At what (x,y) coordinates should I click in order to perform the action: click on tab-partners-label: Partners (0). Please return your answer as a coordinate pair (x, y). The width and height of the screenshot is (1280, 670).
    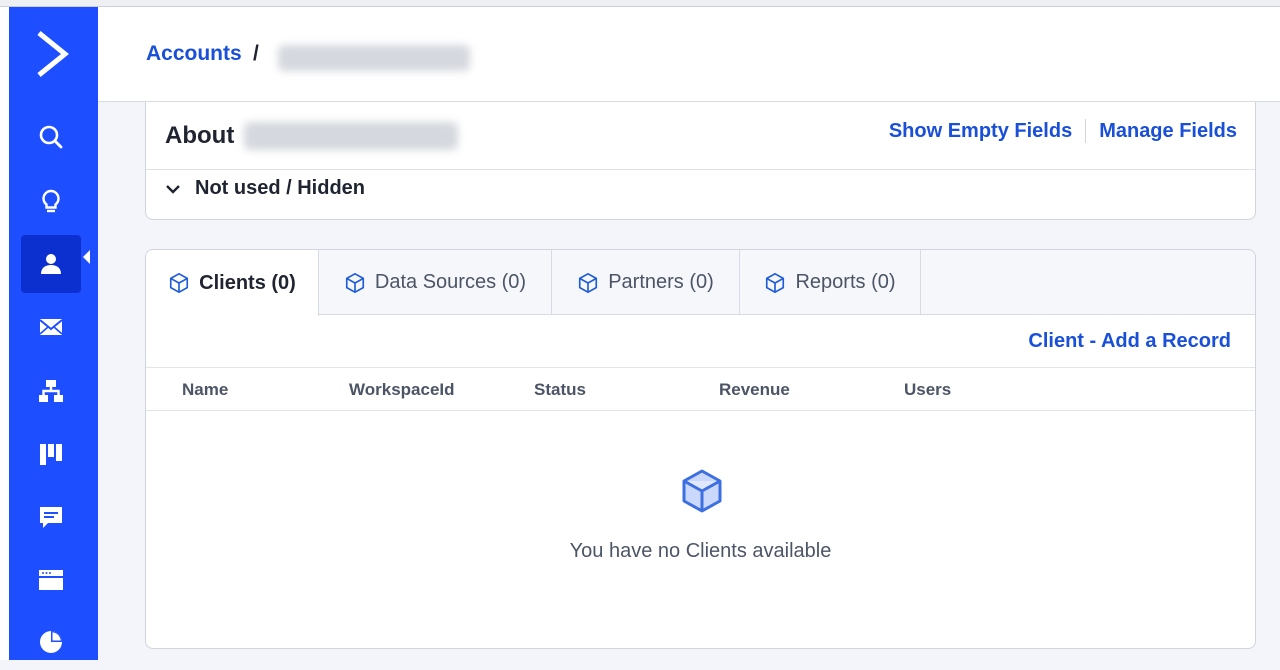
    Looking at the image, I should click on (661, 282).